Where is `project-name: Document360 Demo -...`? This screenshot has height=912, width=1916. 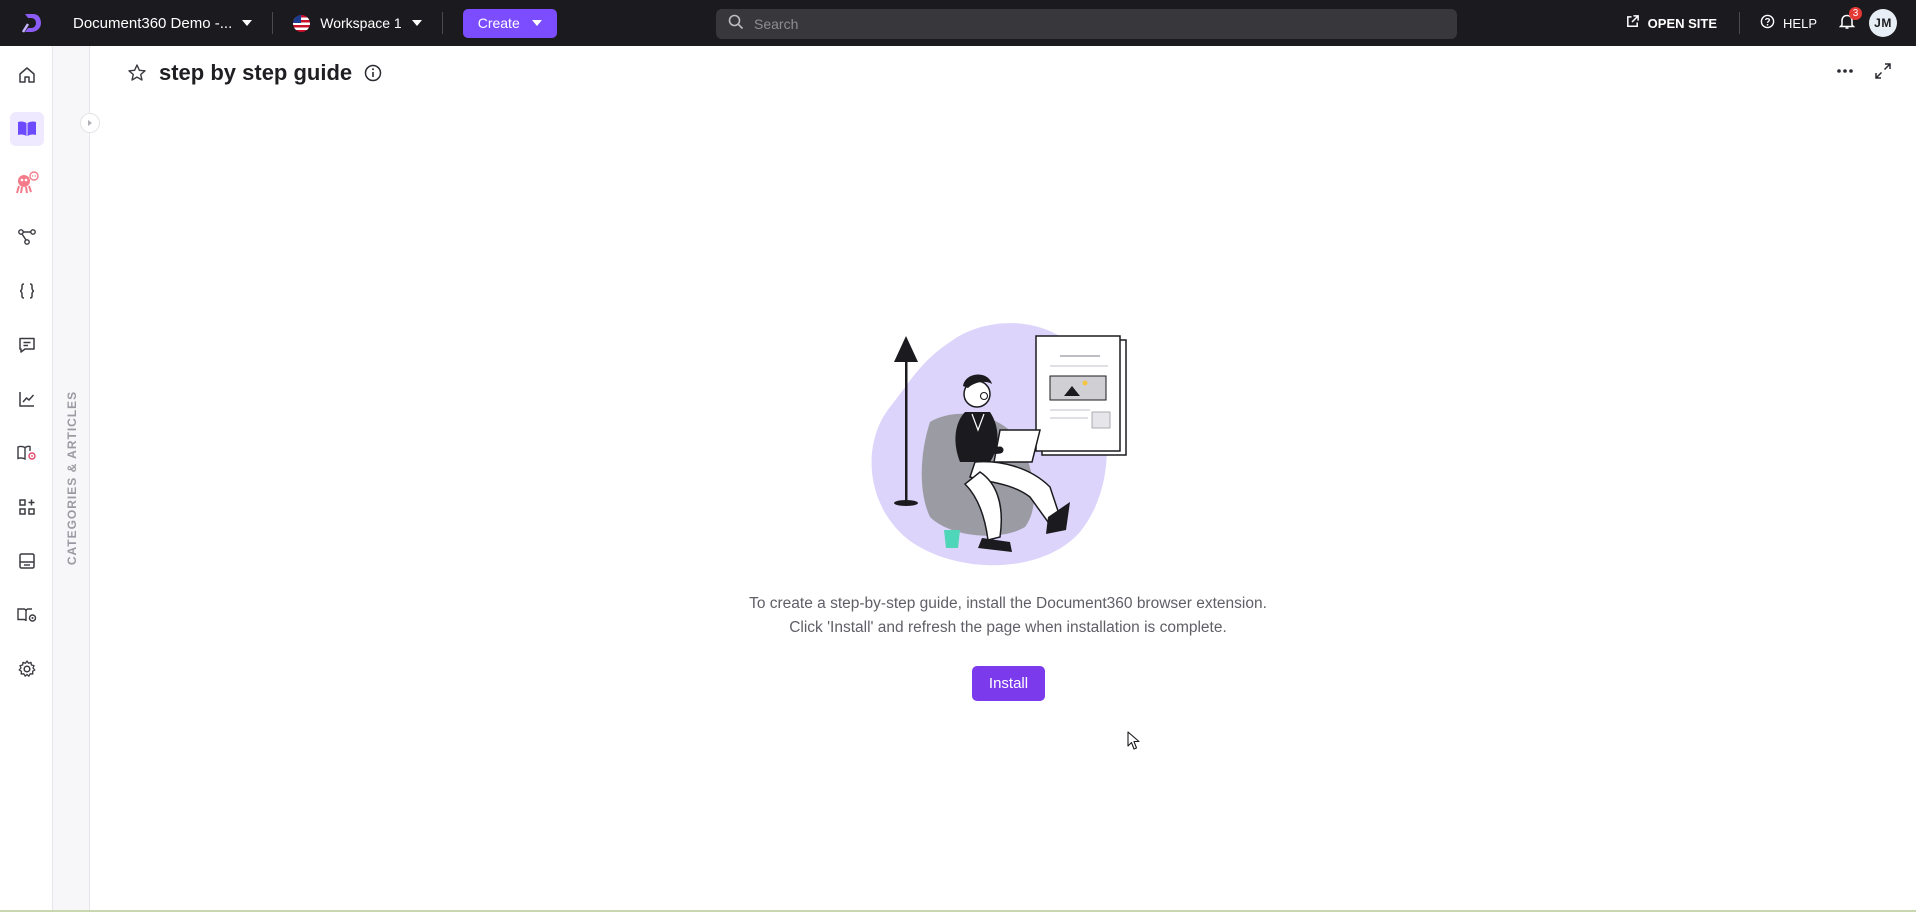
project-name: Document360 Demo -... is located at coordinates (153, 23).